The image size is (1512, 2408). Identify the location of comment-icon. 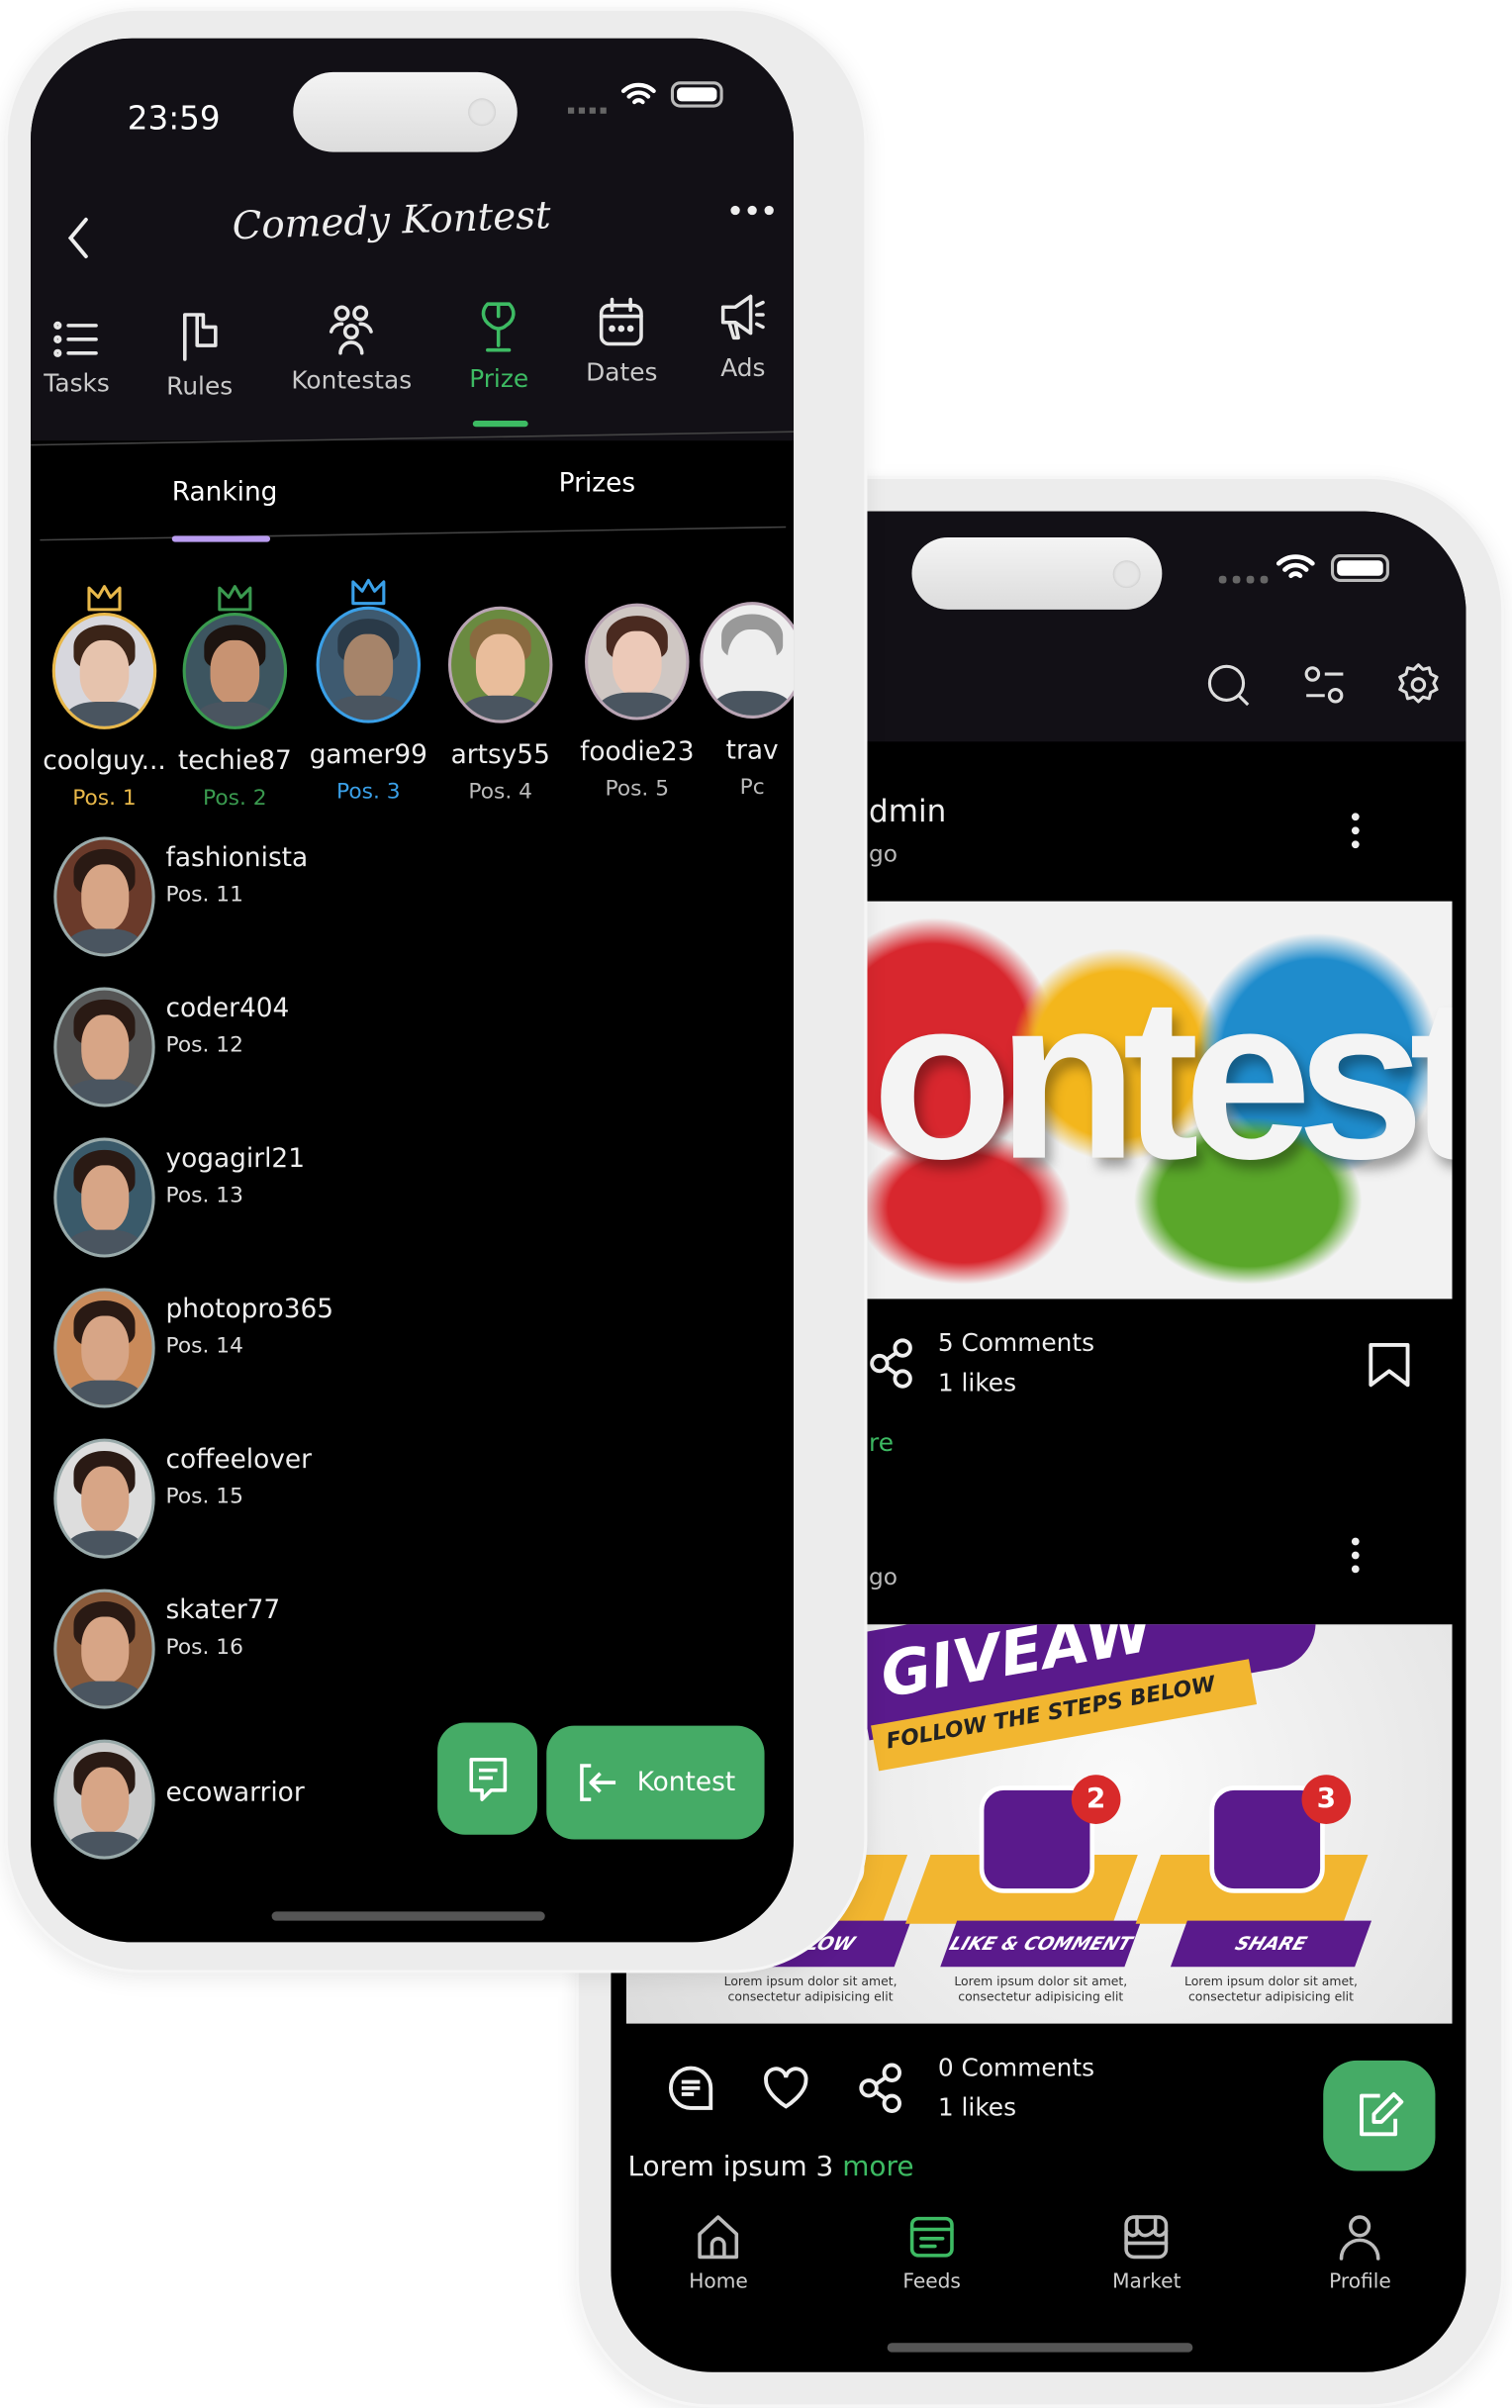
(691, 2088).